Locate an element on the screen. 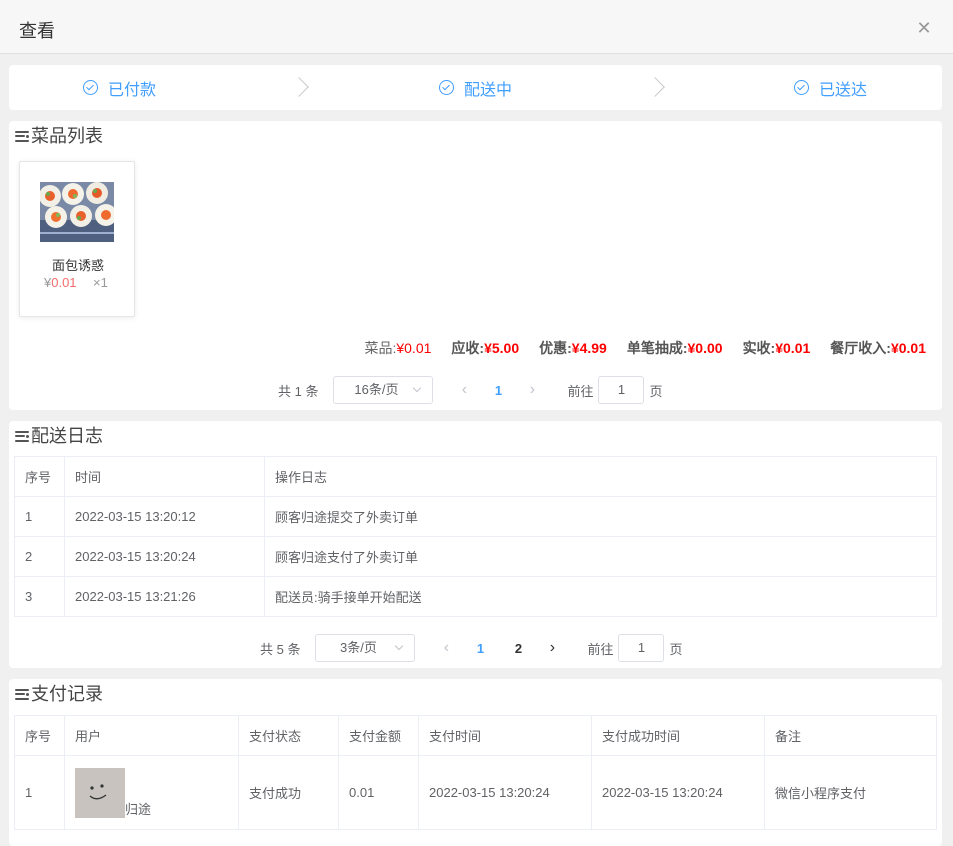 Image resolution: width=953 pixels, height=846 pixels. user-name: 归途 is located at coordinates (138, 809).